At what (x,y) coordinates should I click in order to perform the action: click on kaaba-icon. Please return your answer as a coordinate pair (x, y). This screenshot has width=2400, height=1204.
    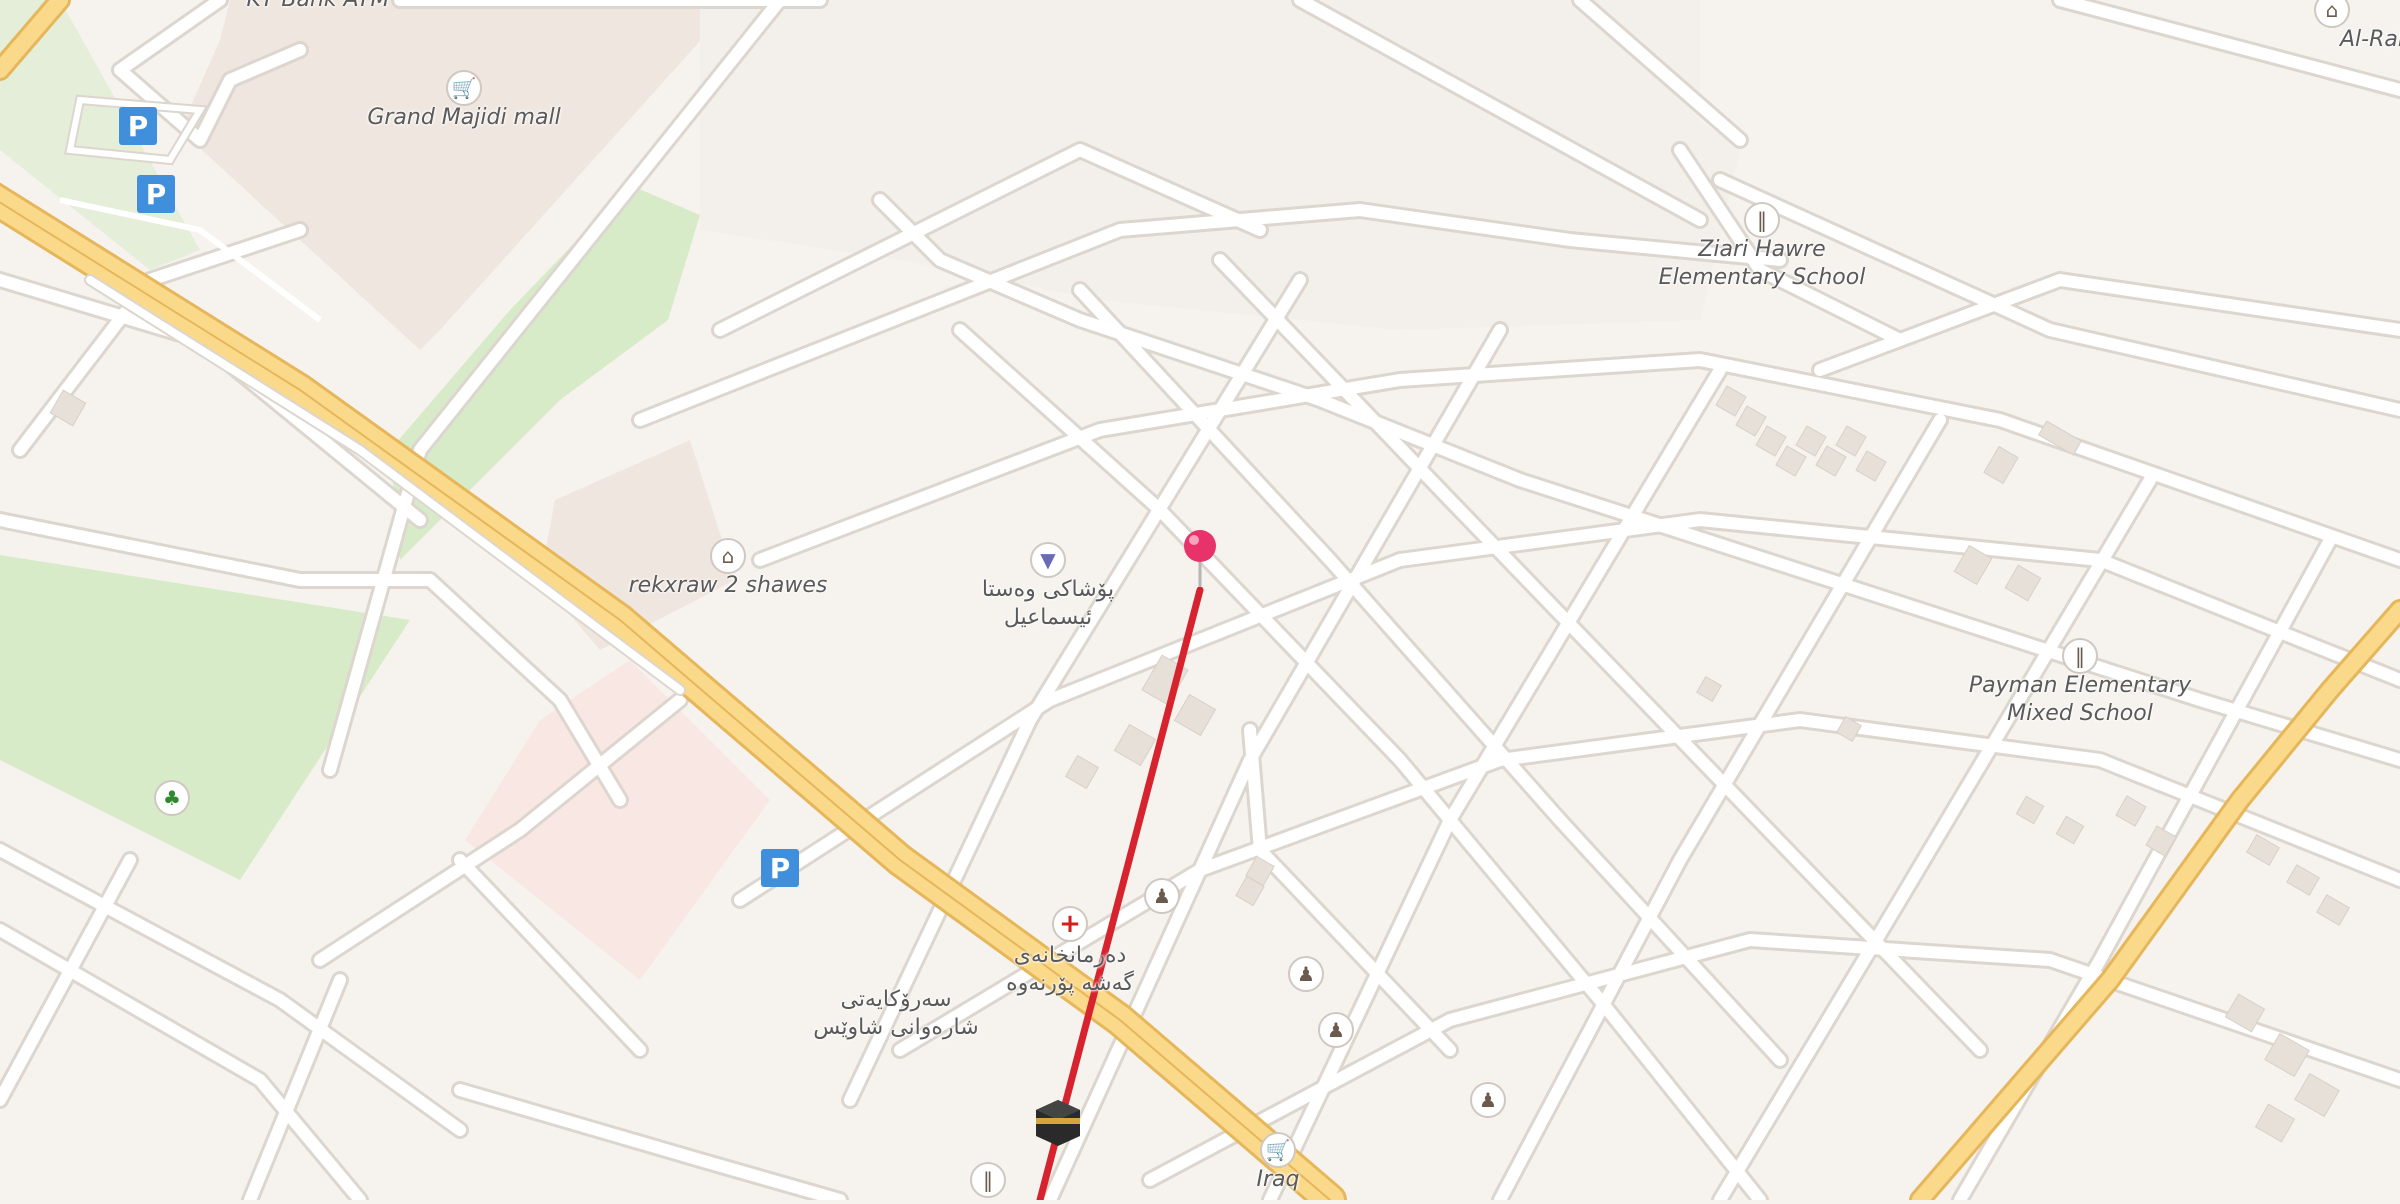
    Looking at the image, I should click on (1058, 1122).